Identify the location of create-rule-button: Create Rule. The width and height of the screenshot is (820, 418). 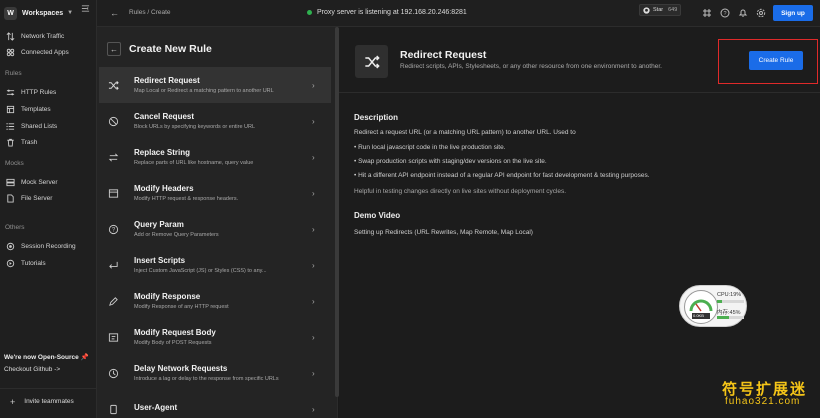
(776, 60).